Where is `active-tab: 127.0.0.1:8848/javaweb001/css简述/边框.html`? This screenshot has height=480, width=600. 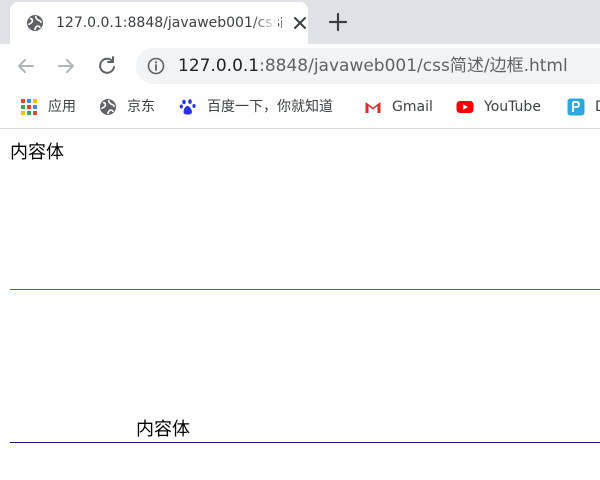 active-tab: 127.0.0.1:8848/javaweb001/css简述/边框.html is located at coordinates (159, 23).